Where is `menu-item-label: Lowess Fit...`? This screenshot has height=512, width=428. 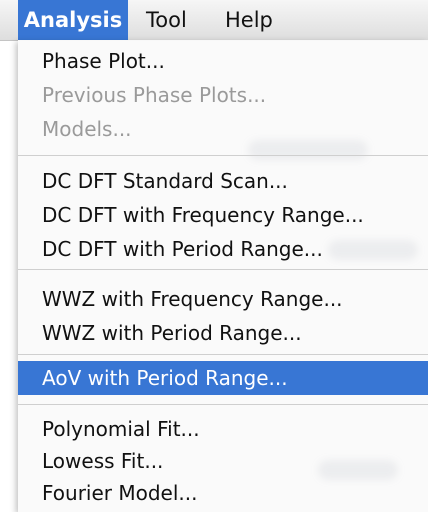
menu-item-label: Lowess Fit... is located at coordinates (103, 461).